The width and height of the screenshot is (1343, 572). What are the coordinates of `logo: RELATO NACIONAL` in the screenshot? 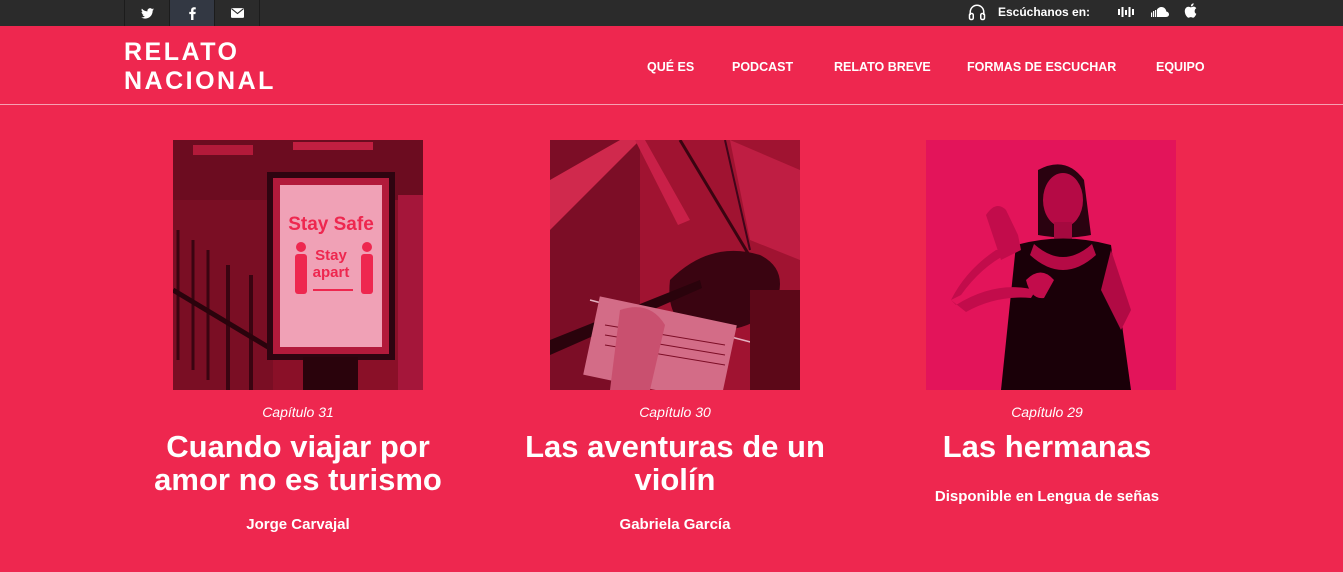 It's located at (200, 67).